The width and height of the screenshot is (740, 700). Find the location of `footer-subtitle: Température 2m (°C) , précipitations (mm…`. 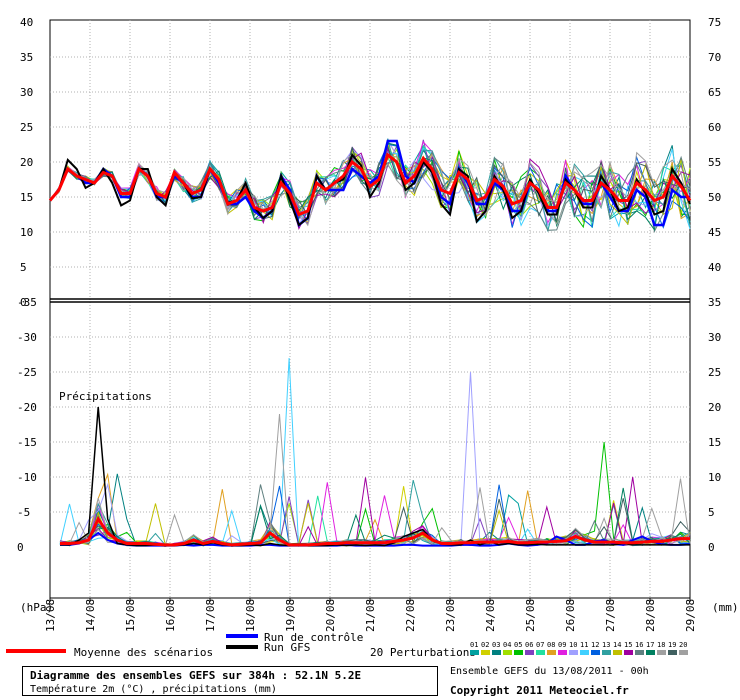

footer-subtitle: Température 2m (°C) , précipitations (mm… is located at coordinates (153, 689).